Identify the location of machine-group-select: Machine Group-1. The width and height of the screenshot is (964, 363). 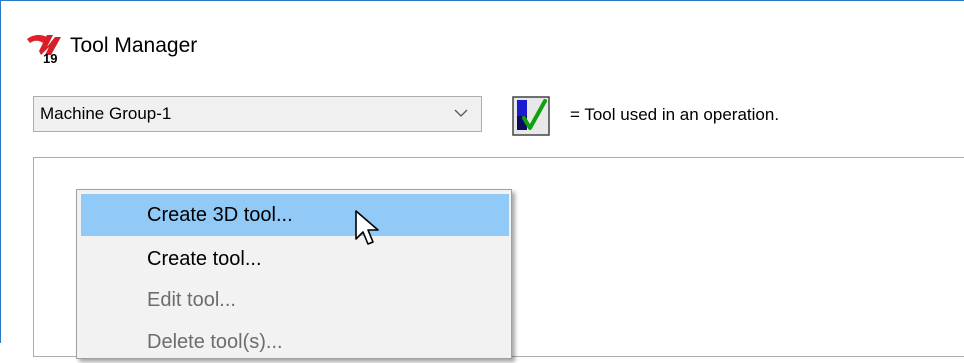
(257, 114).